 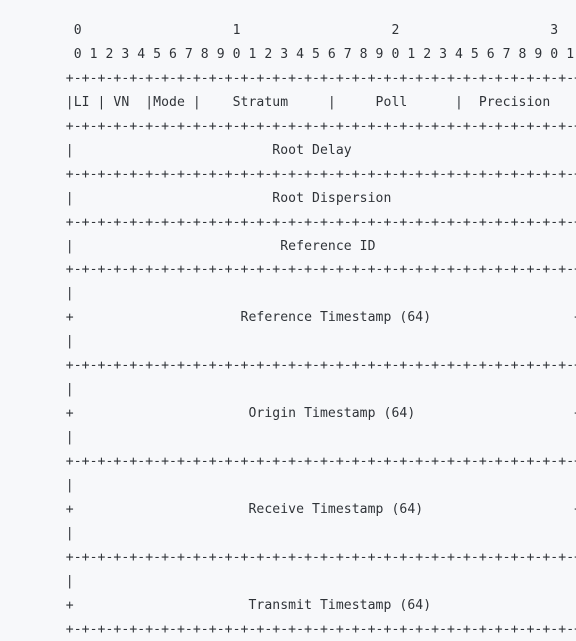 I want to click on field-row-root-delay: | Root Delay |, so click(x=305, y=150).